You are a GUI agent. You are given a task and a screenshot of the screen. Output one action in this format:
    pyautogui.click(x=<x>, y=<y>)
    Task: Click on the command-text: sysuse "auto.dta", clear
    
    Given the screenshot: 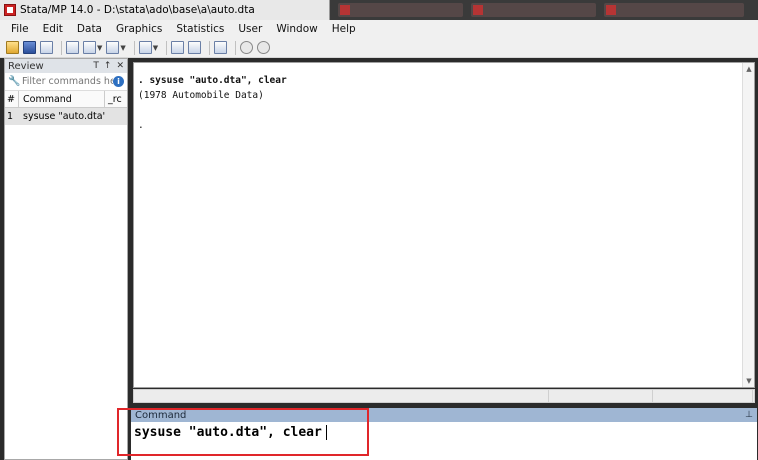 What is the action you would take?
    pyautogui.click(x=228, y=432)
    